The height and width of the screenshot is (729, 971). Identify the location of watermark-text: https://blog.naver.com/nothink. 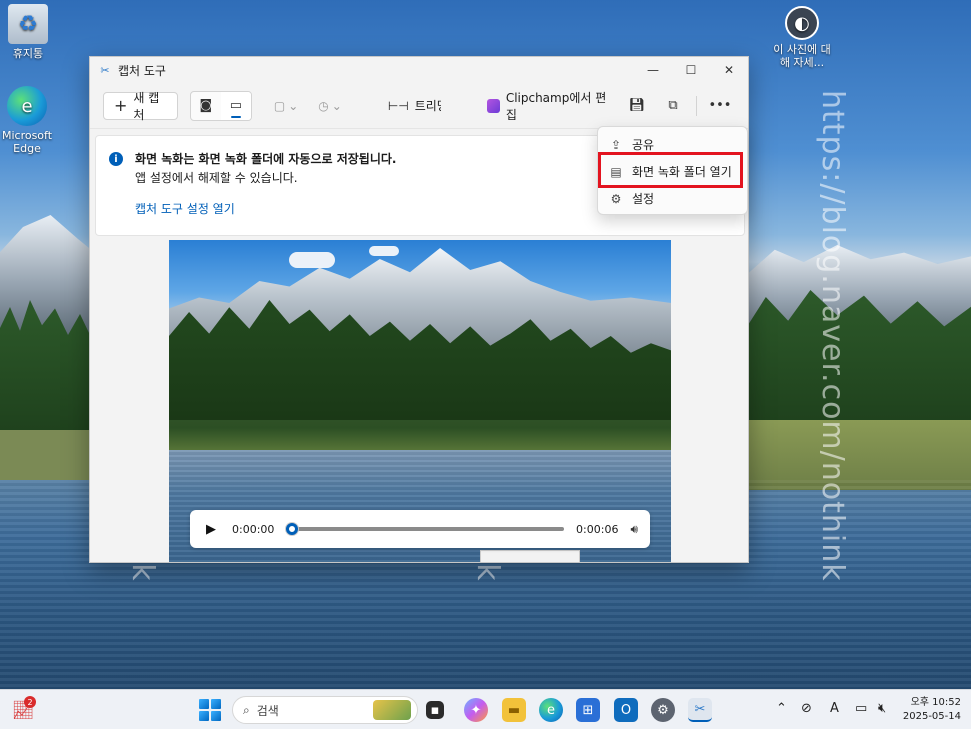
(832, 336).